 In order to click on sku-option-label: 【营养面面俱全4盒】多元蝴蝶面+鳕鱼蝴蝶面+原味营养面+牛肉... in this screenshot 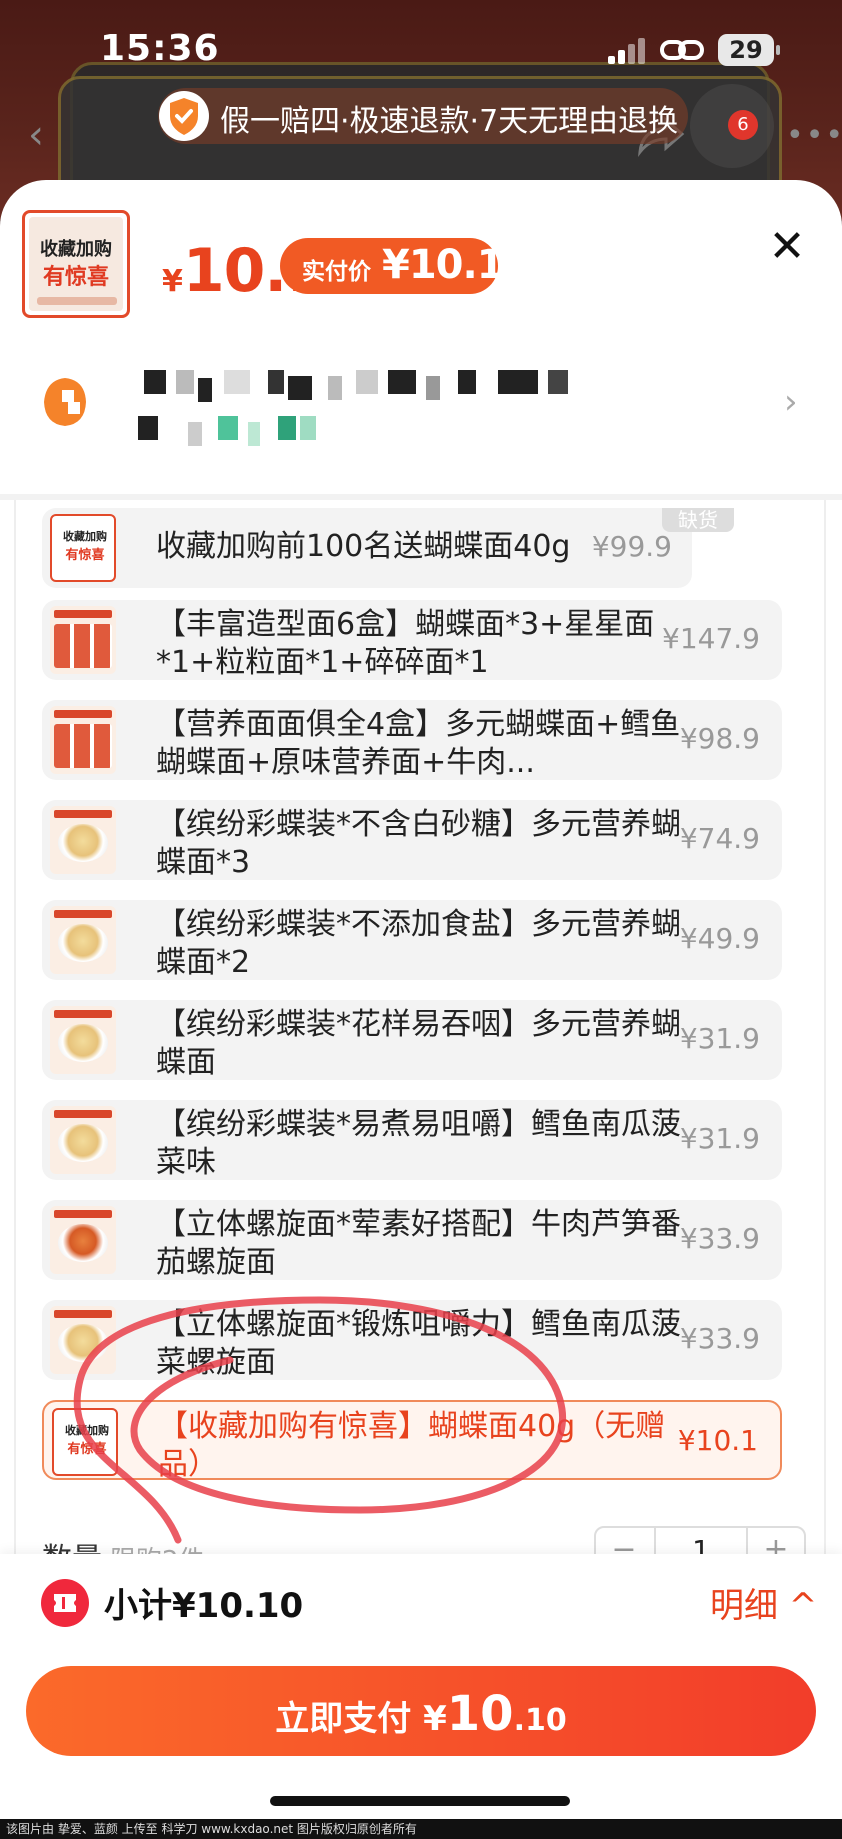, I will do `click(418, 743)`.